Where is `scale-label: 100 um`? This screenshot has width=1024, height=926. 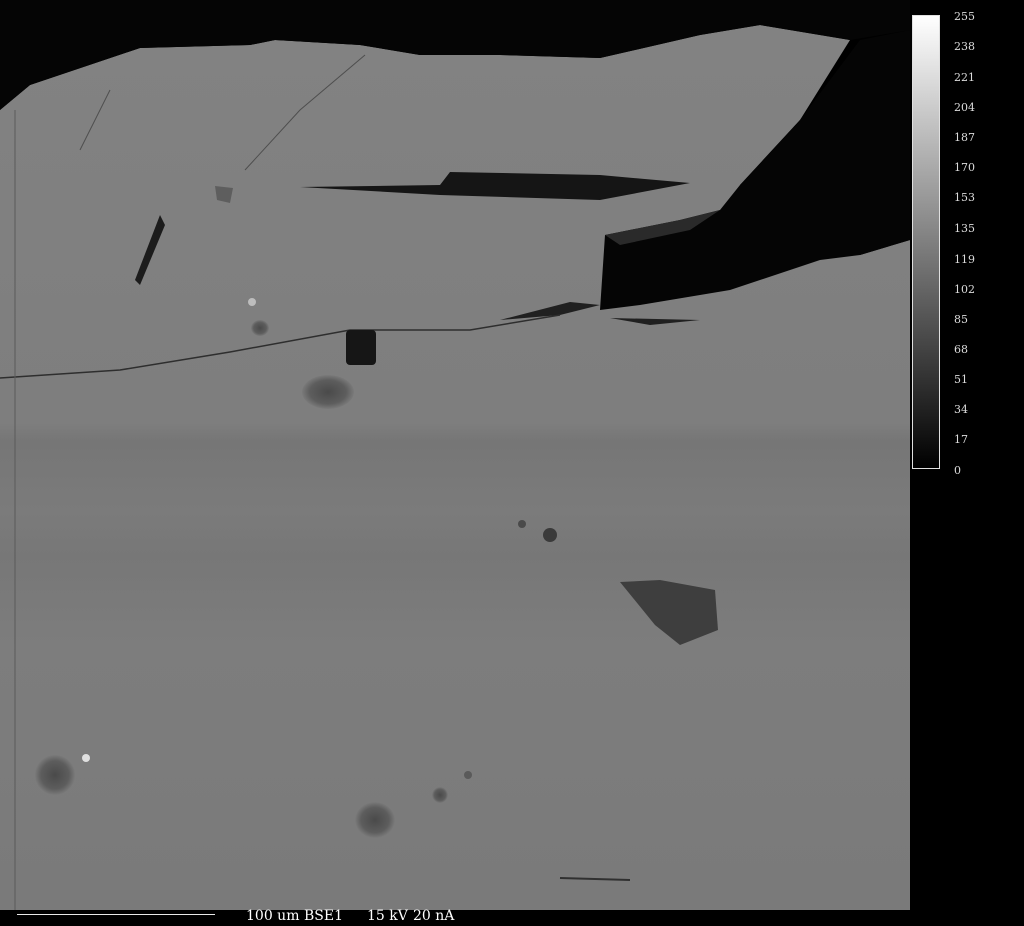 scale-label: 100 um is located at coordinates (273, 916).